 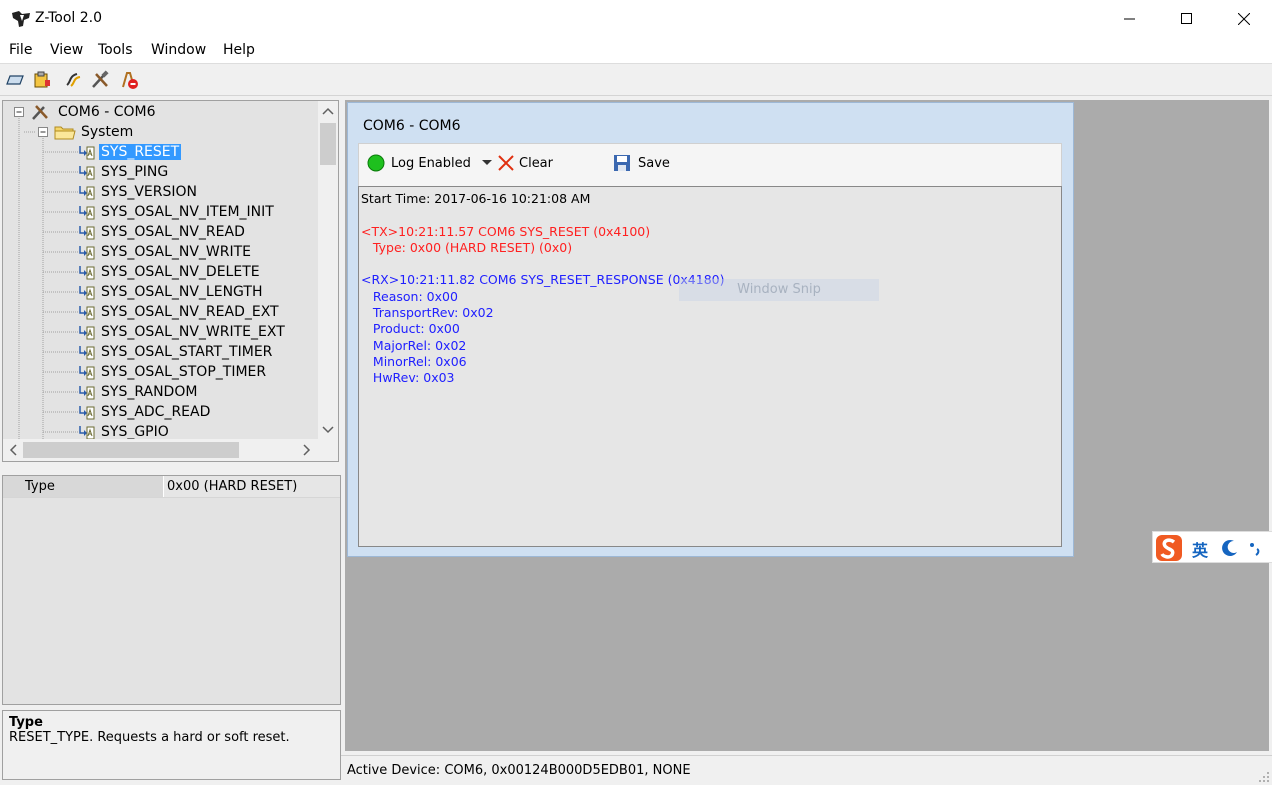 I want to click on menu-help: Help, so click(x=239, y=50).